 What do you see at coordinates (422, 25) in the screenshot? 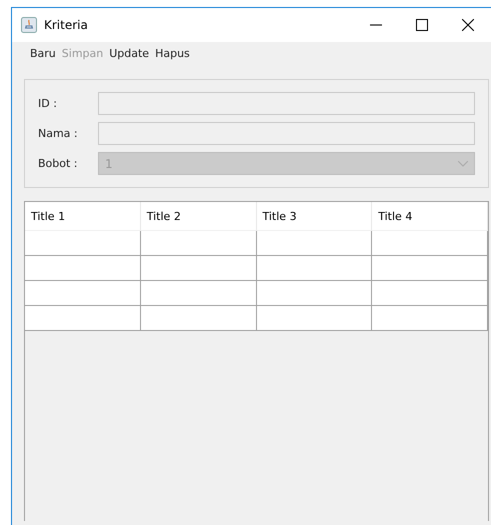
I see `maximize-icon` at bounding box center [422, 25].